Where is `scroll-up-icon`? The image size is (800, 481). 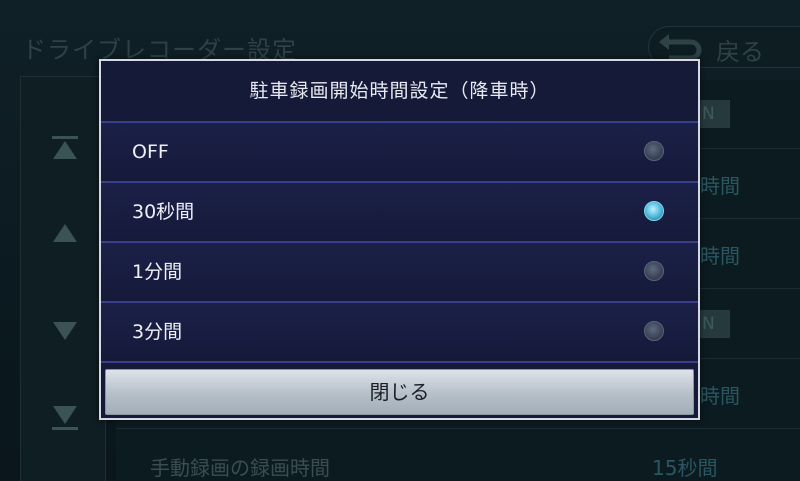
scroll-up-icon is located at coordinates (65, 233).